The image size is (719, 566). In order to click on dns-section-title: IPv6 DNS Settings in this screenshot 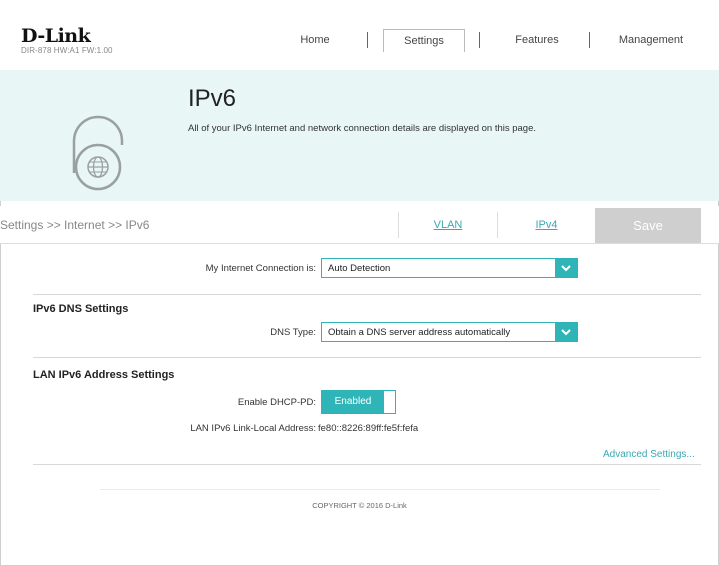, I will do `click(81, 309)`.